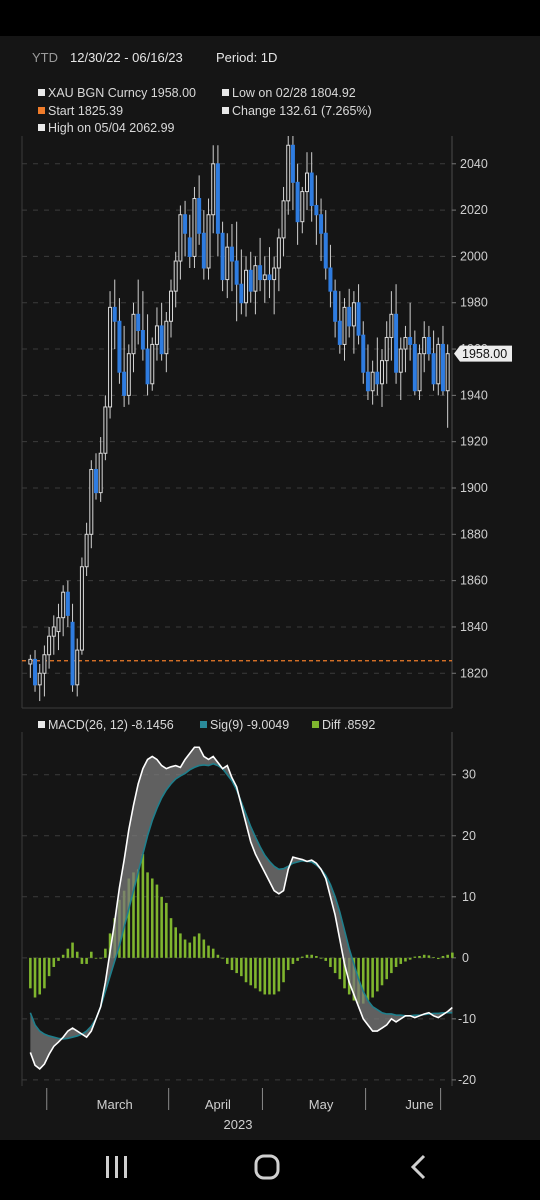  What do you see at coordinates (315, 724) in the screenshot?
I see `legend-swatch` at bounding box center [315, 724].